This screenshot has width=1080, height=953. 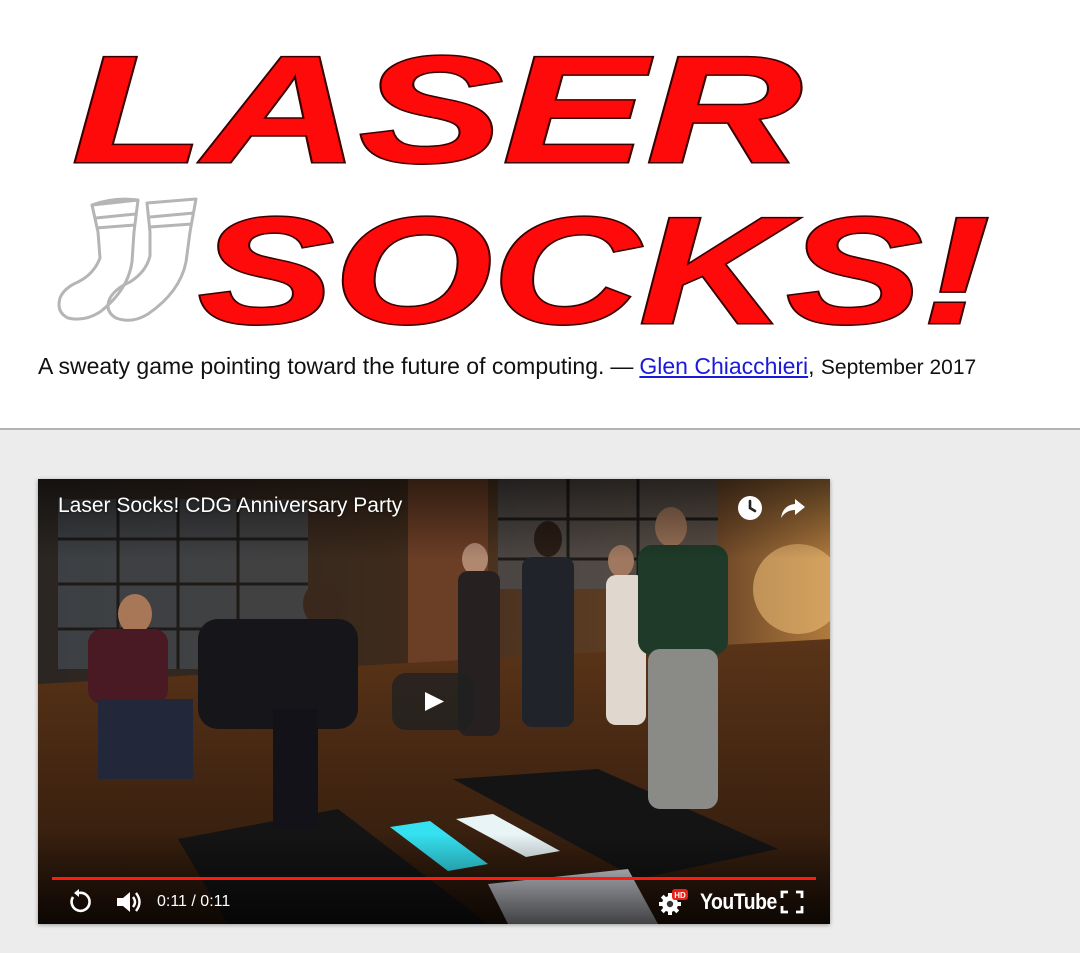 I want to click on progress-fill, so click(x=434, y=878).